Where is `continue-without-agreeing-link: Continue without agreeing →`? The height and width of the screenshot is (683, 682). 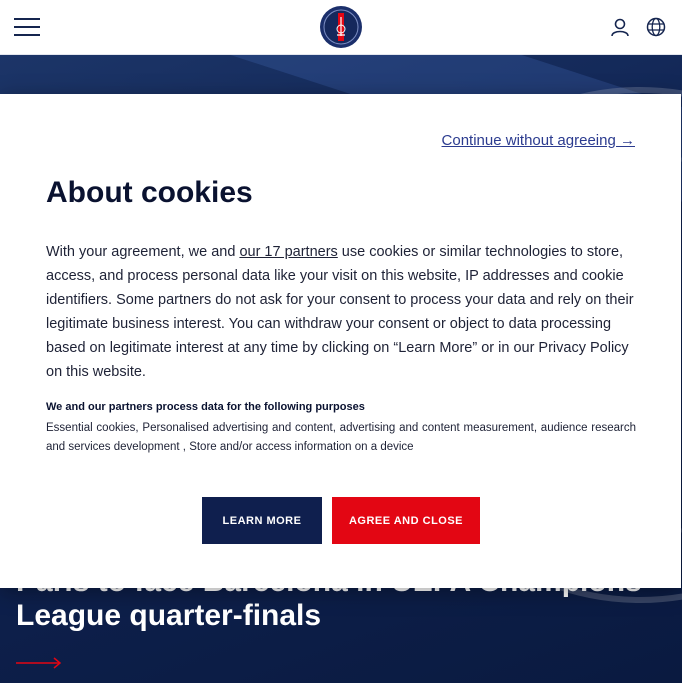 continue-without-agreeing-link: Continue without agreeing → is located at coordinates (538, 140).